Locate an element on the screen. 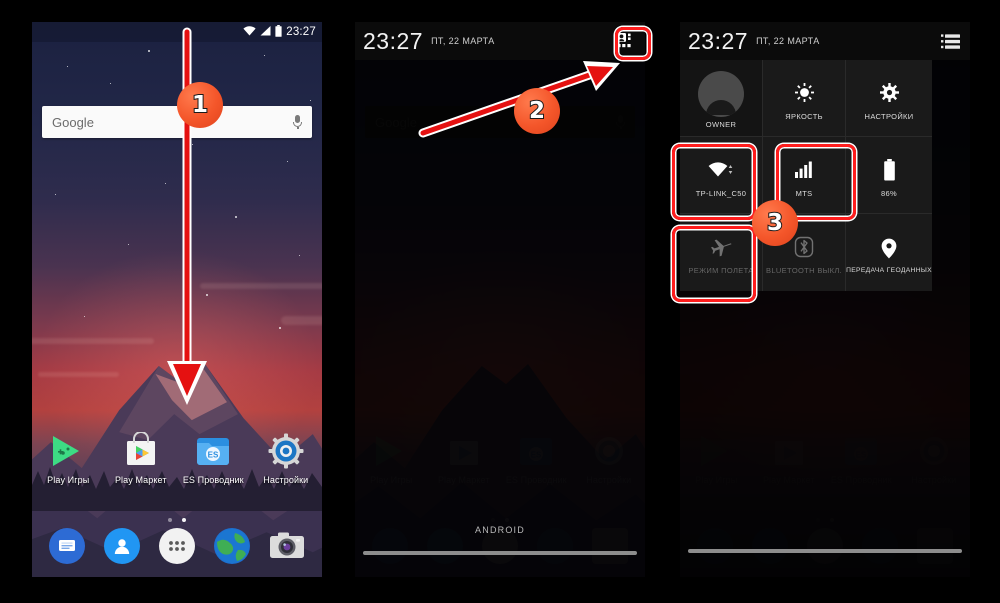 The image size is (1000, 603). qs-tile-label: BLUETOOTH ВЫКЛ. is located at coordinates (804, 270).